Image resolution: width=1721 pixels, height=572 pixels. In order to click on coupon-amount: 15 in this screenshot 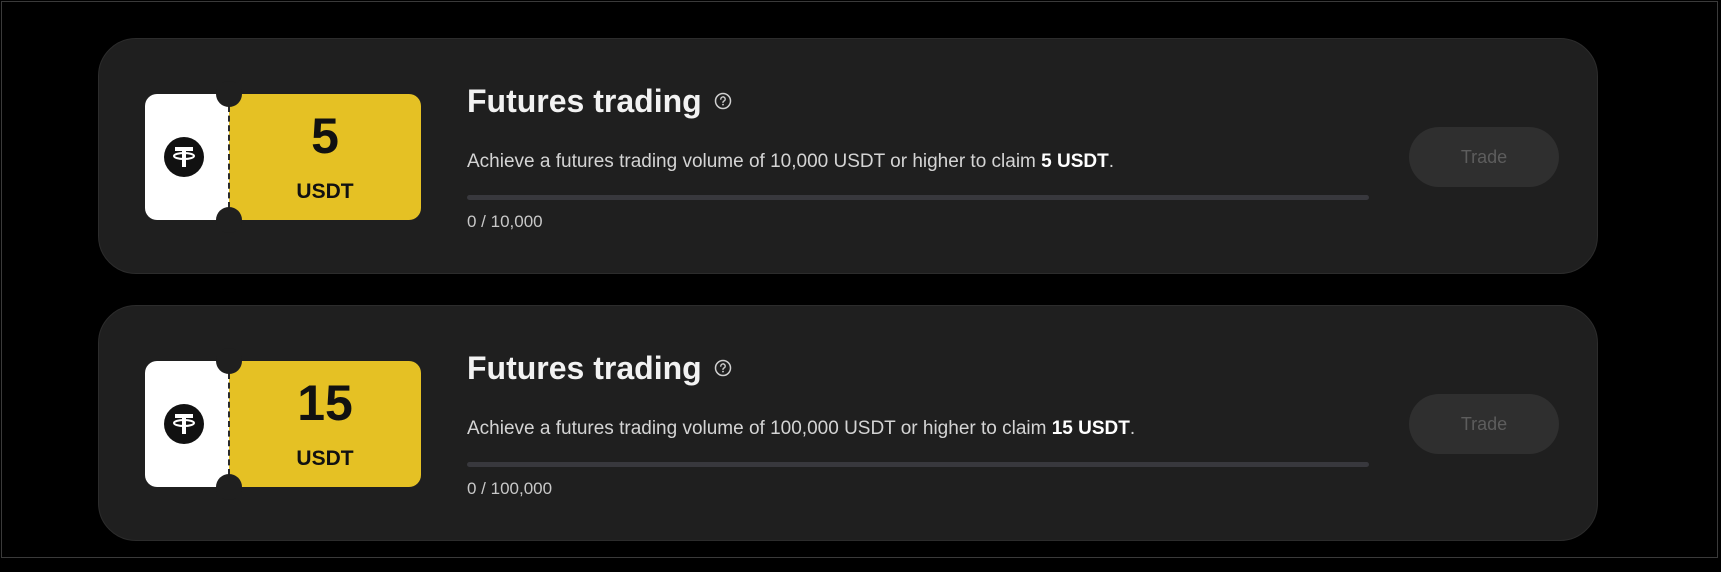, I will do `click(325, 403)`.